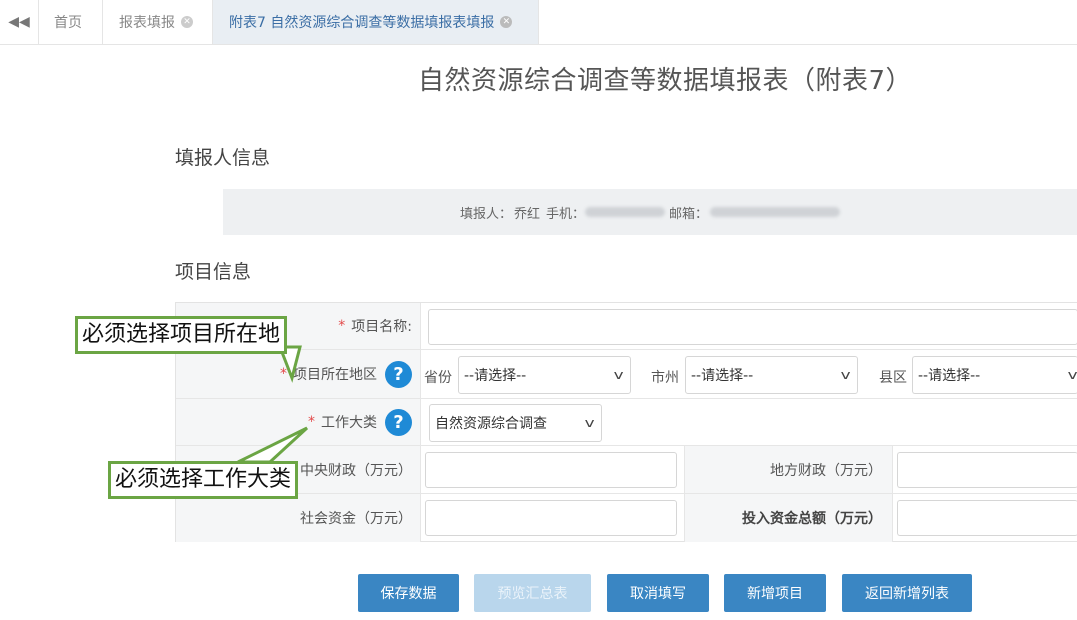 The height and width of the screenshot is (620, 1077). Describe the element at coordinates (298, 374) in the screenshot. I see `region-label: * 项目所在地区 ?` at that location.